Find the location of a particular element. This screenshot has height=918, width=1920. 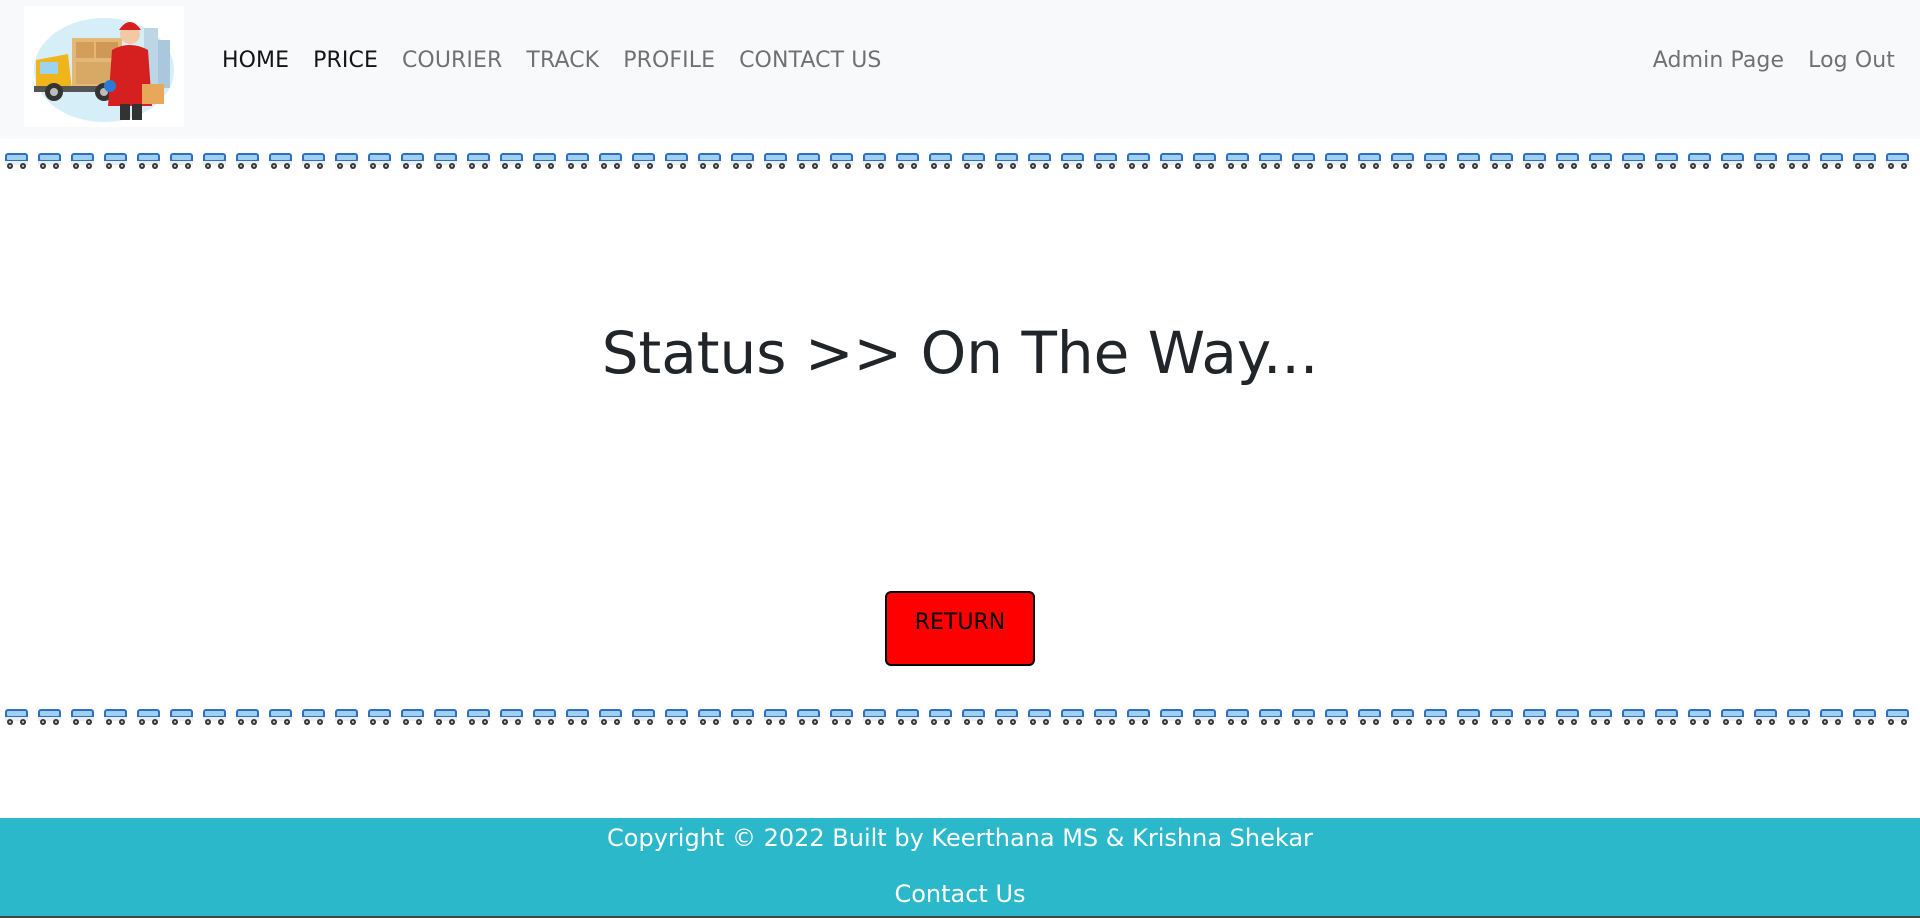

nav-track: TRACK is located at coordinates (562, 61).